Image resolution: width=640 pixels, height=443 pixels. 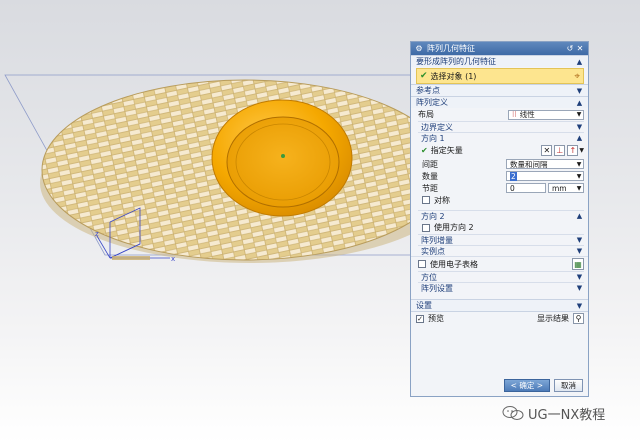 What do you see at coordinates (500, 76) in the screenshot?
I see `select-object-row: ✔ 选择对象 (1) ⌖` at bounding box center [500, 76].